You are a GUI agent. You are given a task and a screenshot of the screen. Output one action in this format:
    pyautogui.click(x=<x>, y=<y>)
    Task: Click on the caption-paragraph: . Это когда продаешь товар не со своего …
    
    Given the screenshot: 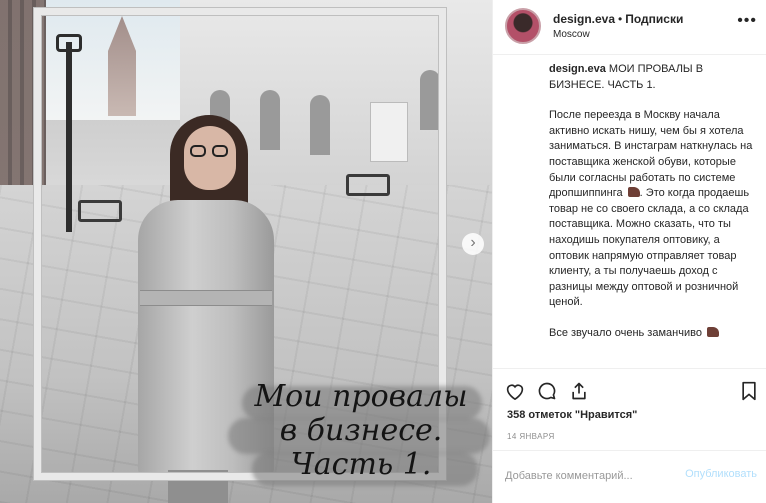 What is the action you would take?
    pyautogui.click(x=649, y=248)
    